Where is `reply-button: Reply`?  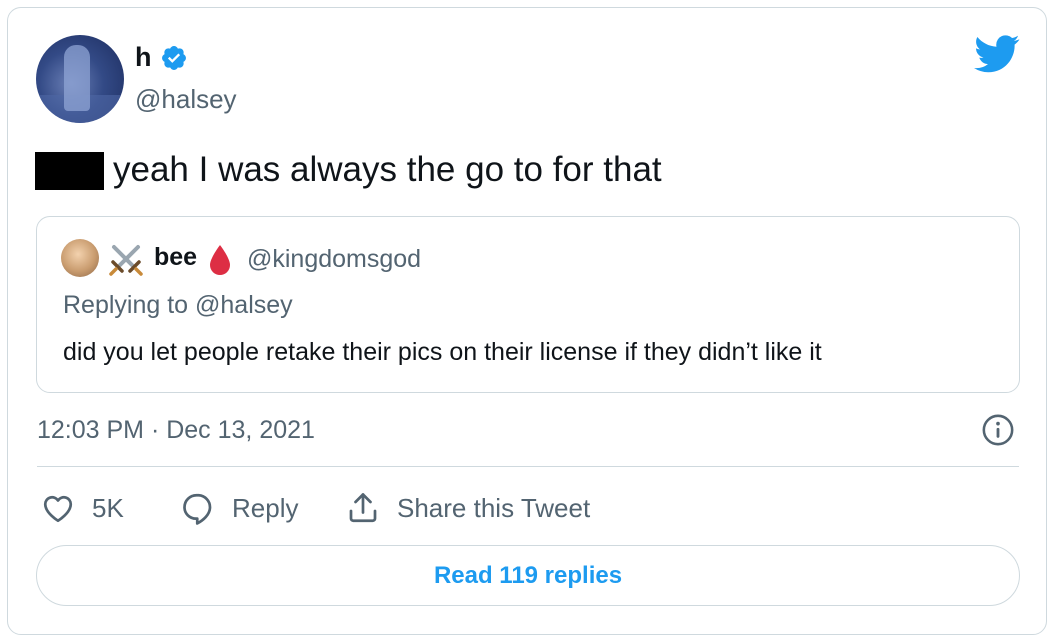 reply-button: Reply is located at coordinates (239, 508).